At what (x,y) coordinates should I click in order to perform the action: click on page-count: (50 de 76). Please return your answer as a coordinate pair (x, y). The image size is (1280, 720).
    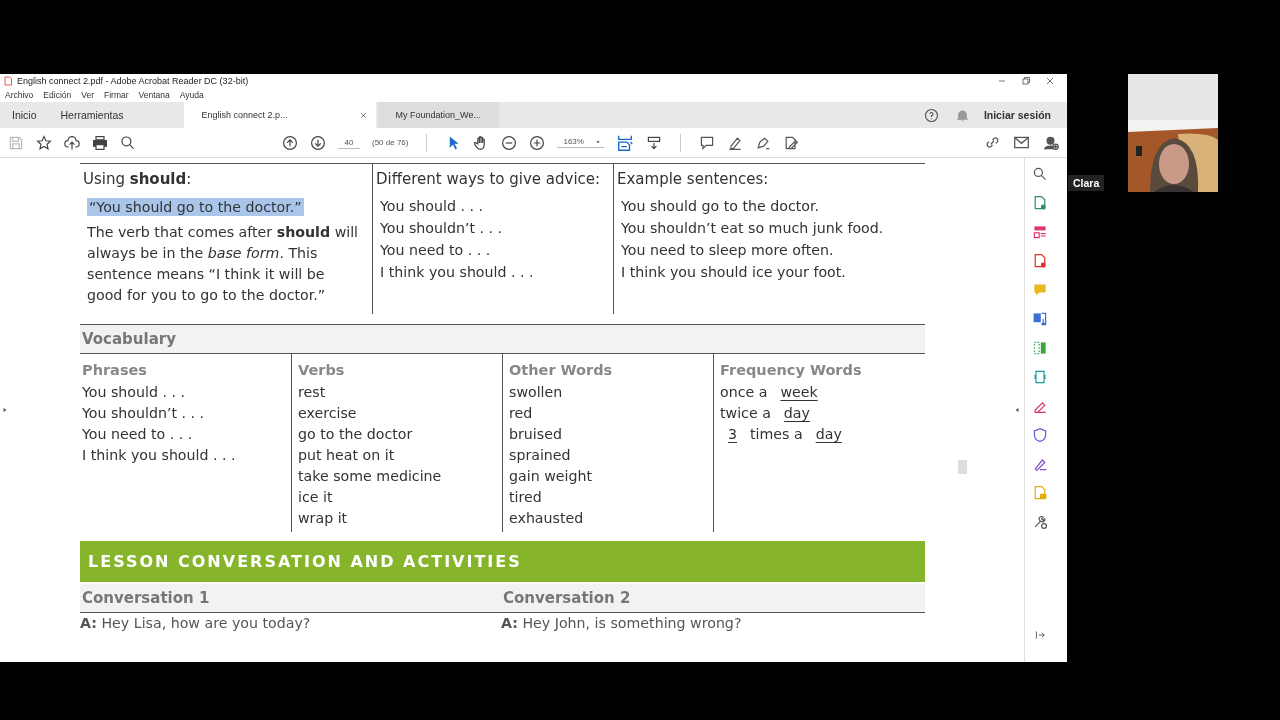
    Looking at the image, I should click on (390, 142).